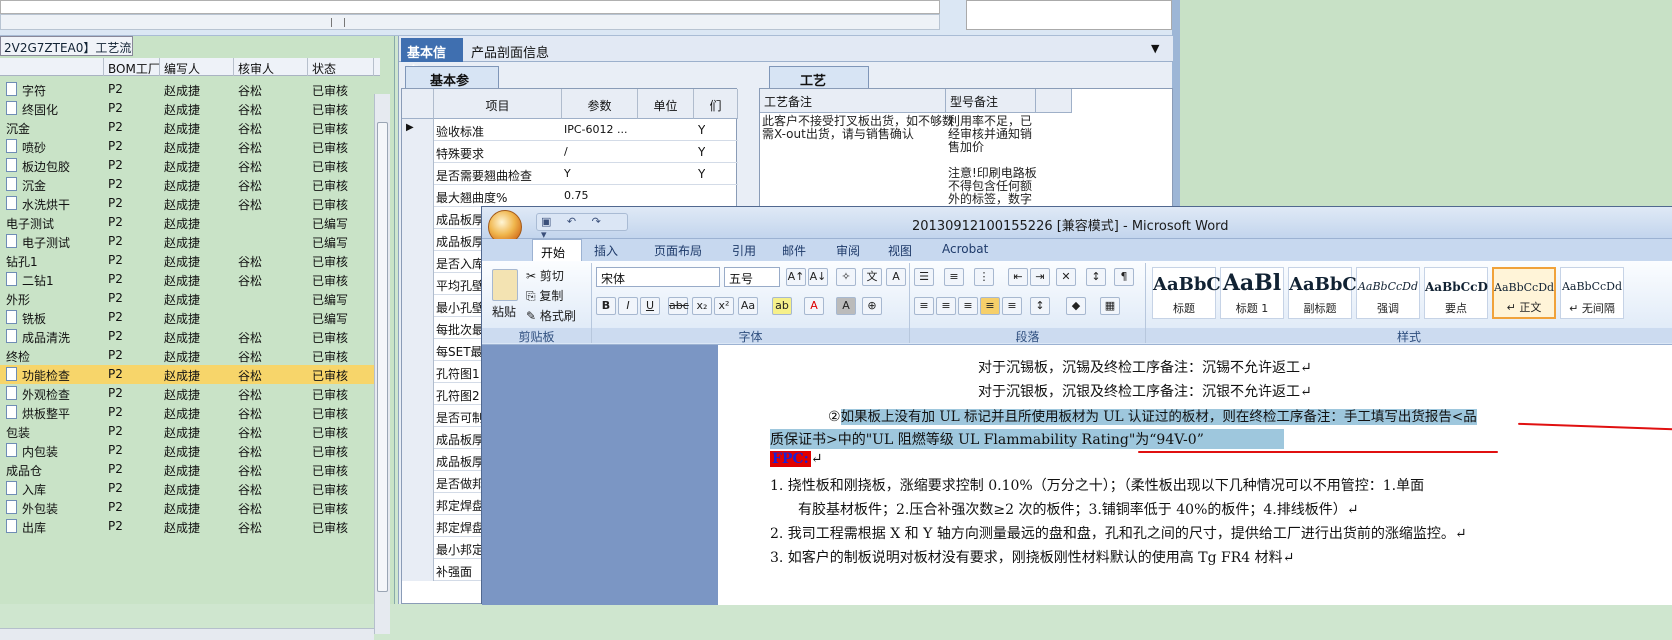 This screenshot has width=1672, height=640. I want to click on strikethrough-icon: abc, so click(678, 306).